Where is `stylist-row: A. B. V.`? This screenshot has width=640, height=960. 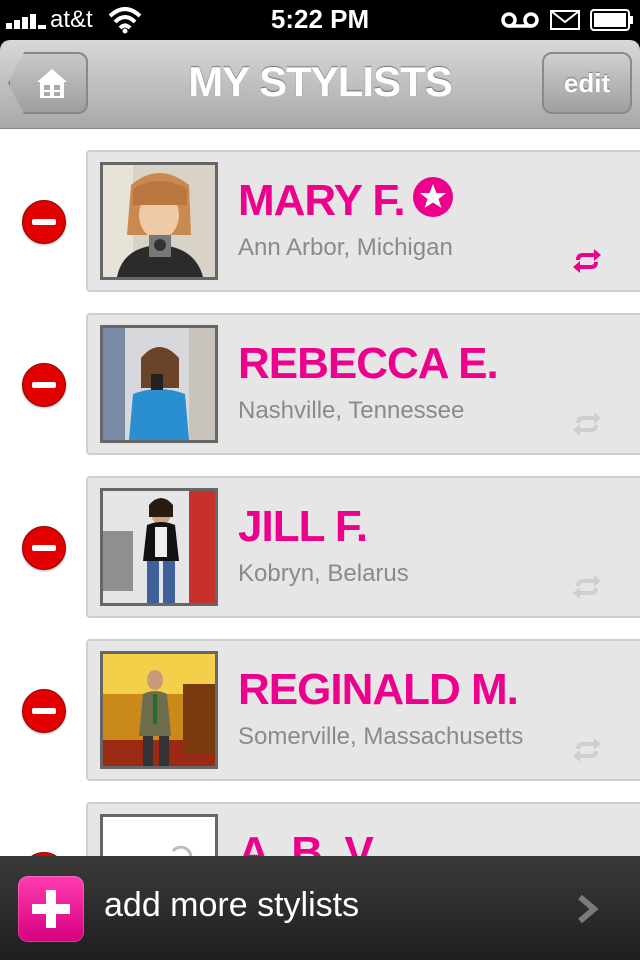 stylist-row: A. B. V. is located at coordinates (320, 829).